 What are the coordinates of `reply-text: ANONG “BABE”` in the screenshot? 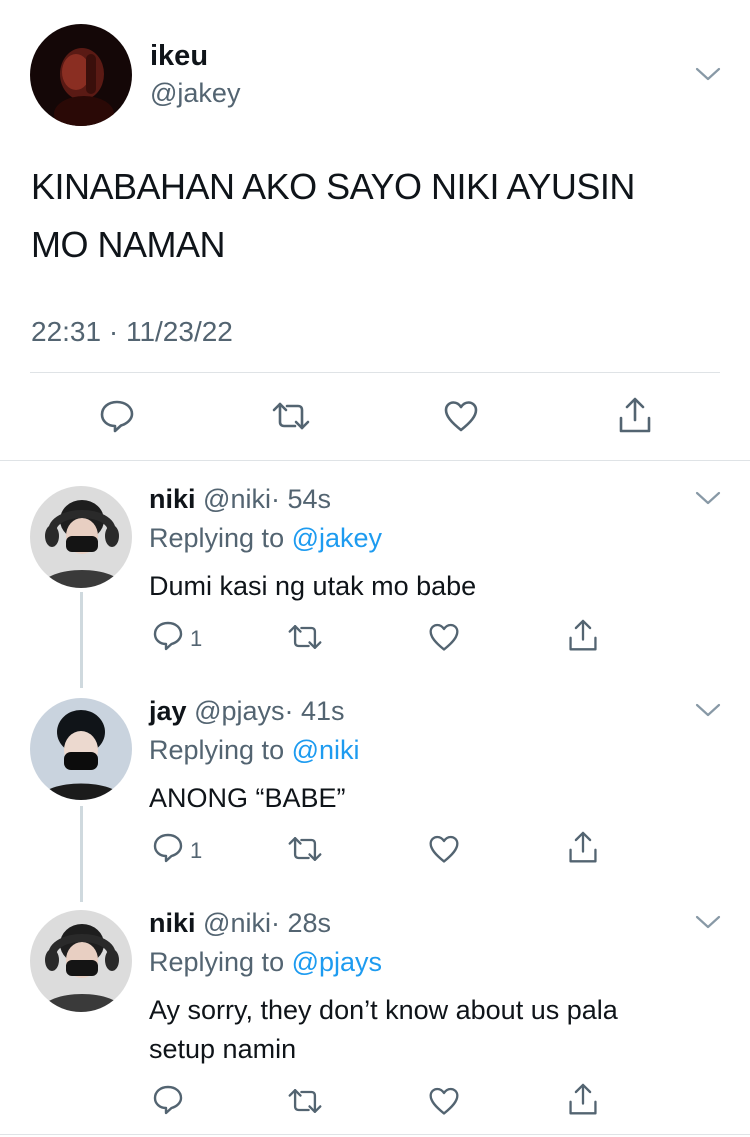 It's located at (247, 798).